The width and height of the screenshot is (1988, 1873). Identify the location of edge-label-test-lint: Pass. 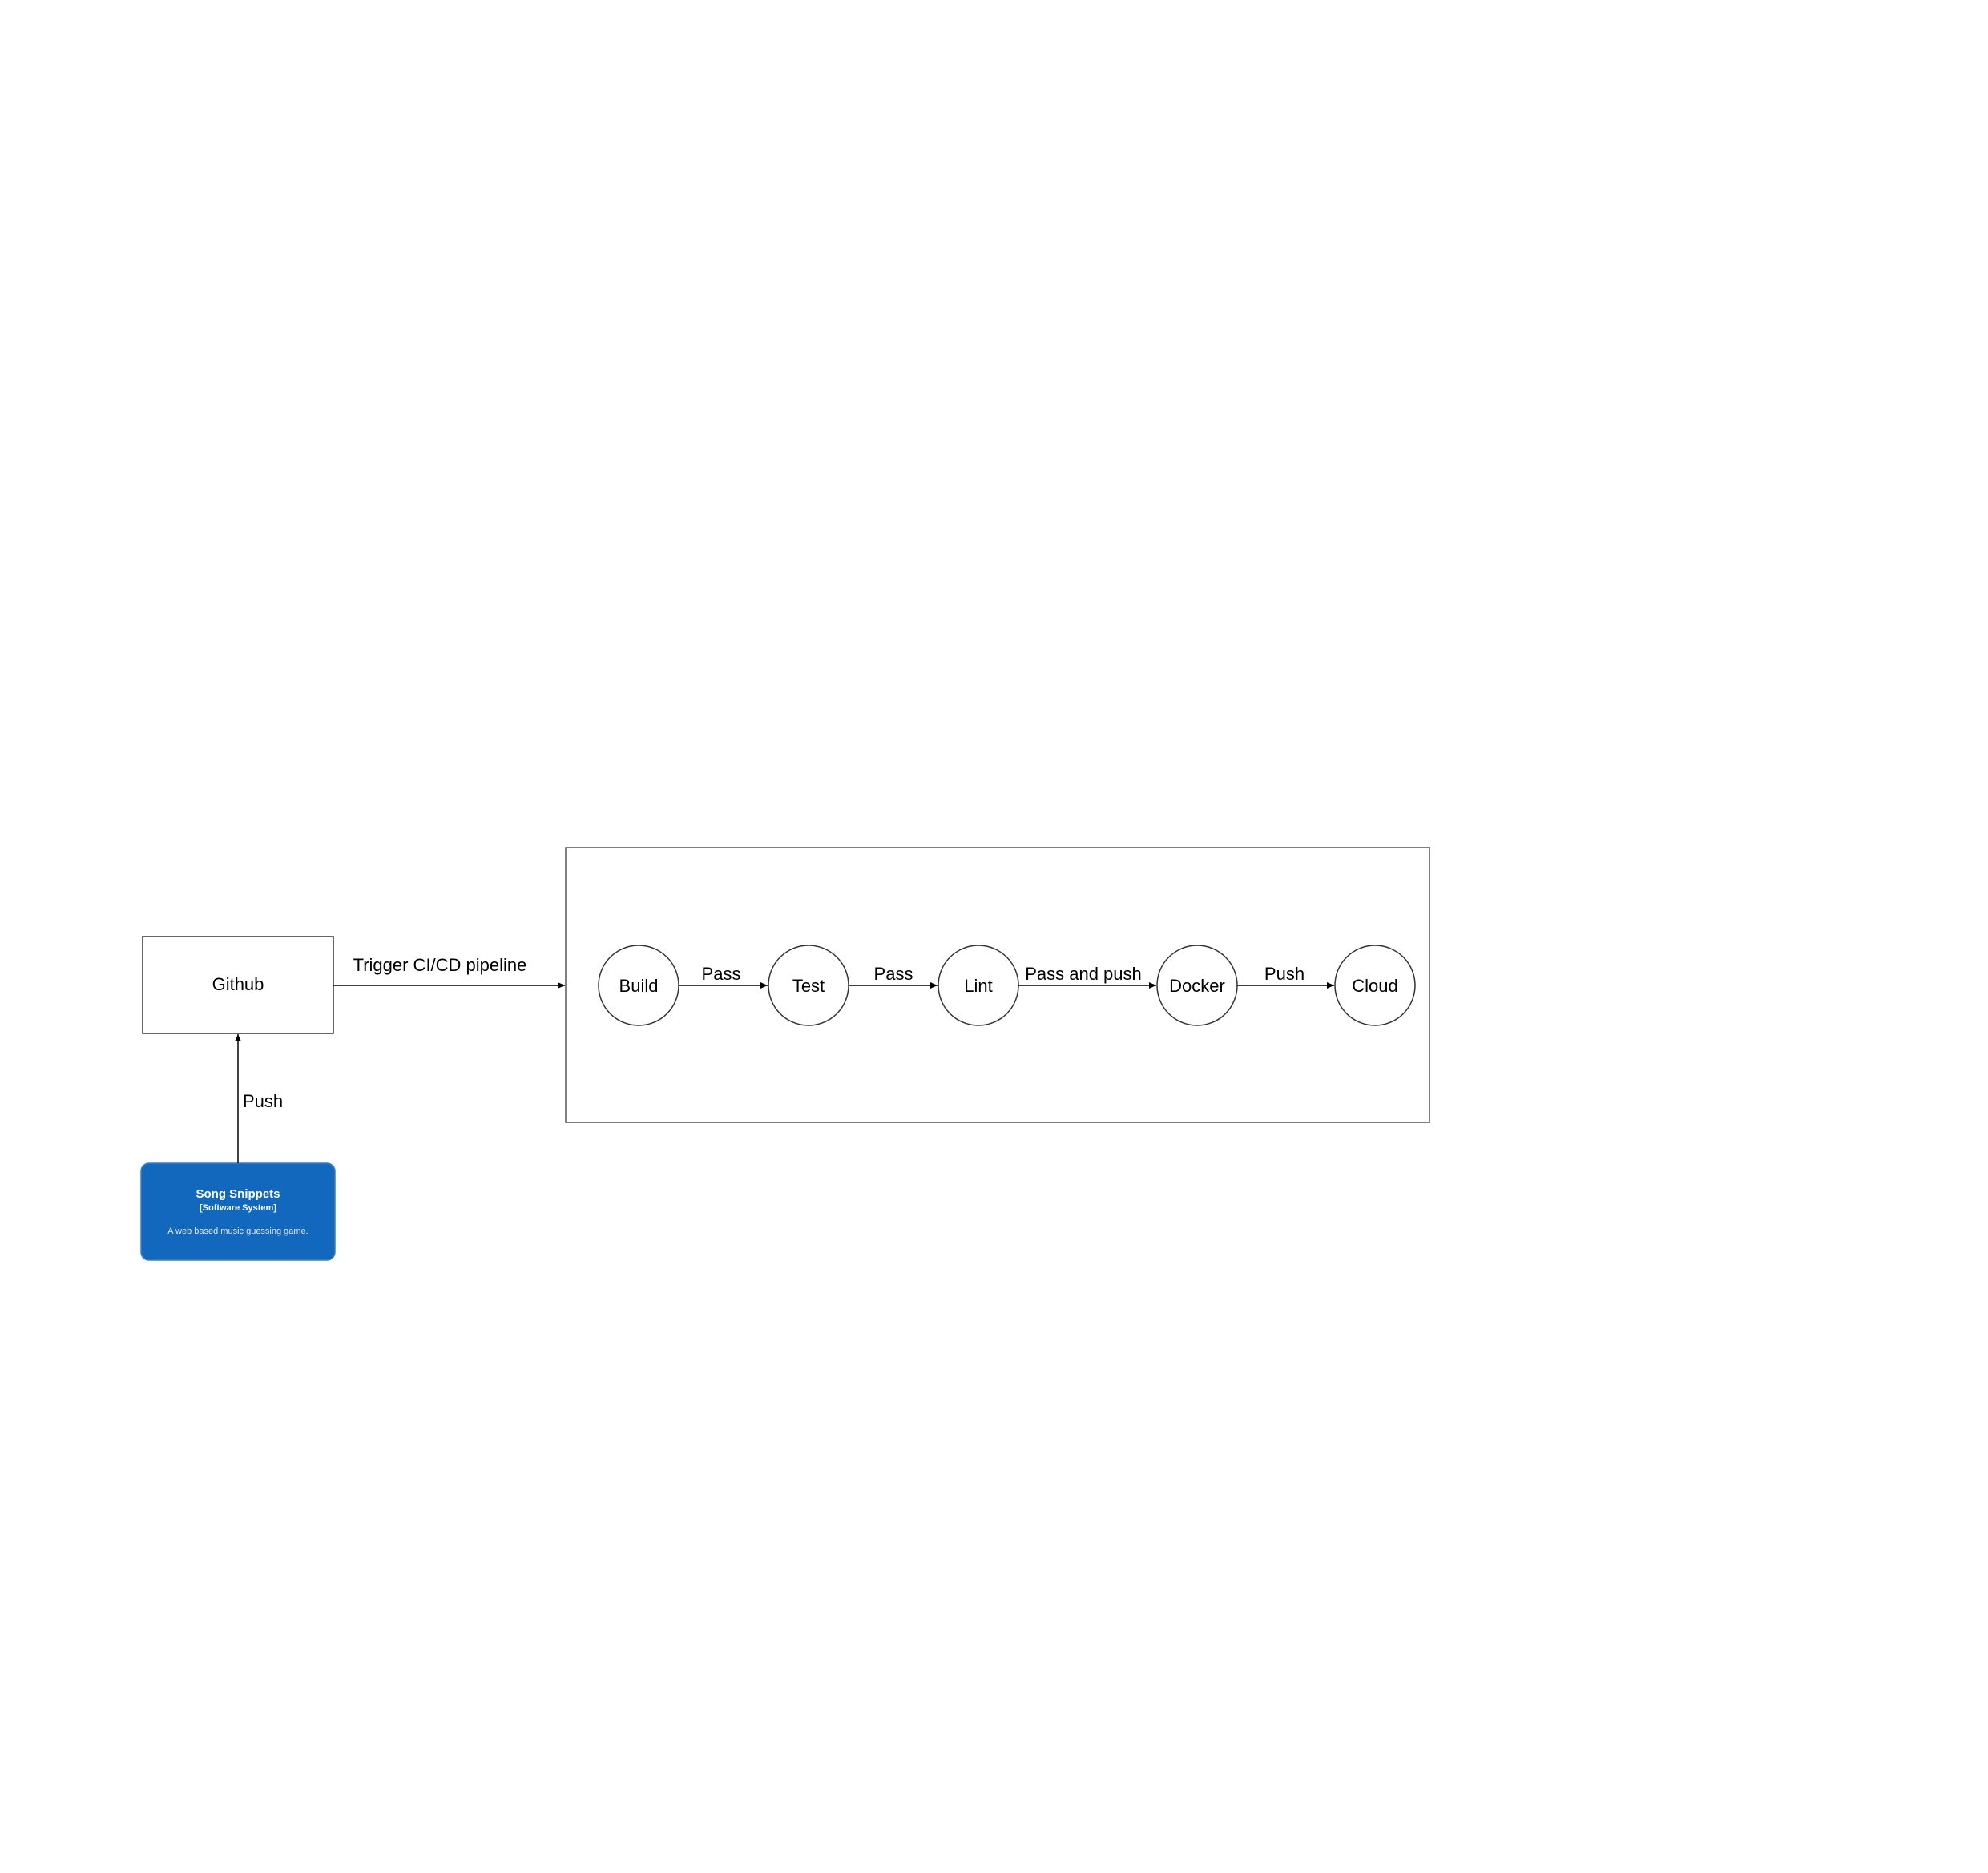
(893, 974).